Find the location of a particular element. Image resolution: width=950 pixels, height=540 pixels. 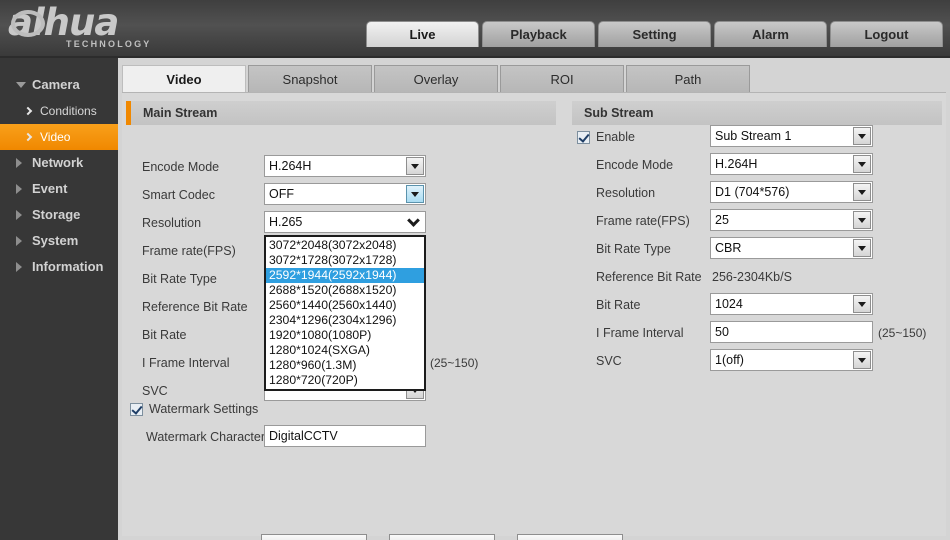

dropdown-option: 2560*1440(2560x1440) is located at coordinates (345, 305).